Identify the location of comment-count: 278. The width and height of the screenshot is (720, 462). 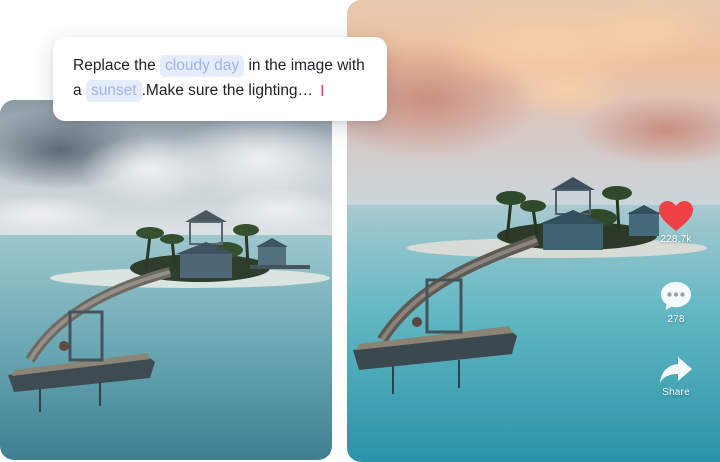
(676, 319).